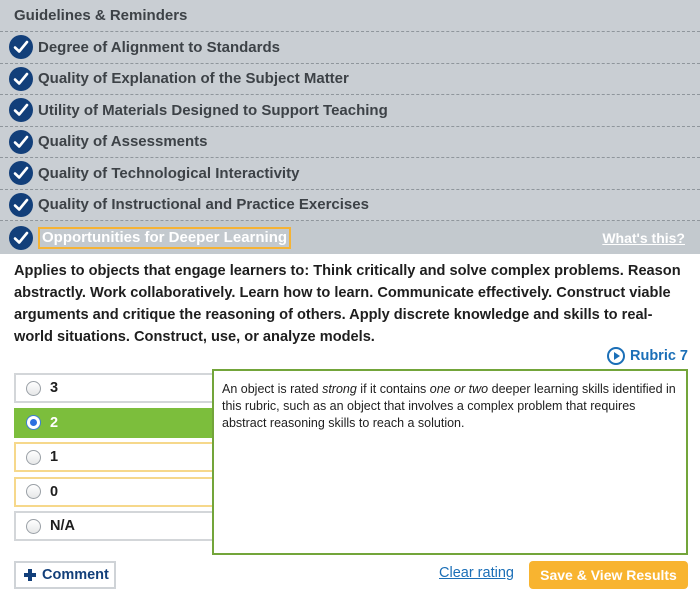  I want to click on rating-label: 3, so click(54, 388).